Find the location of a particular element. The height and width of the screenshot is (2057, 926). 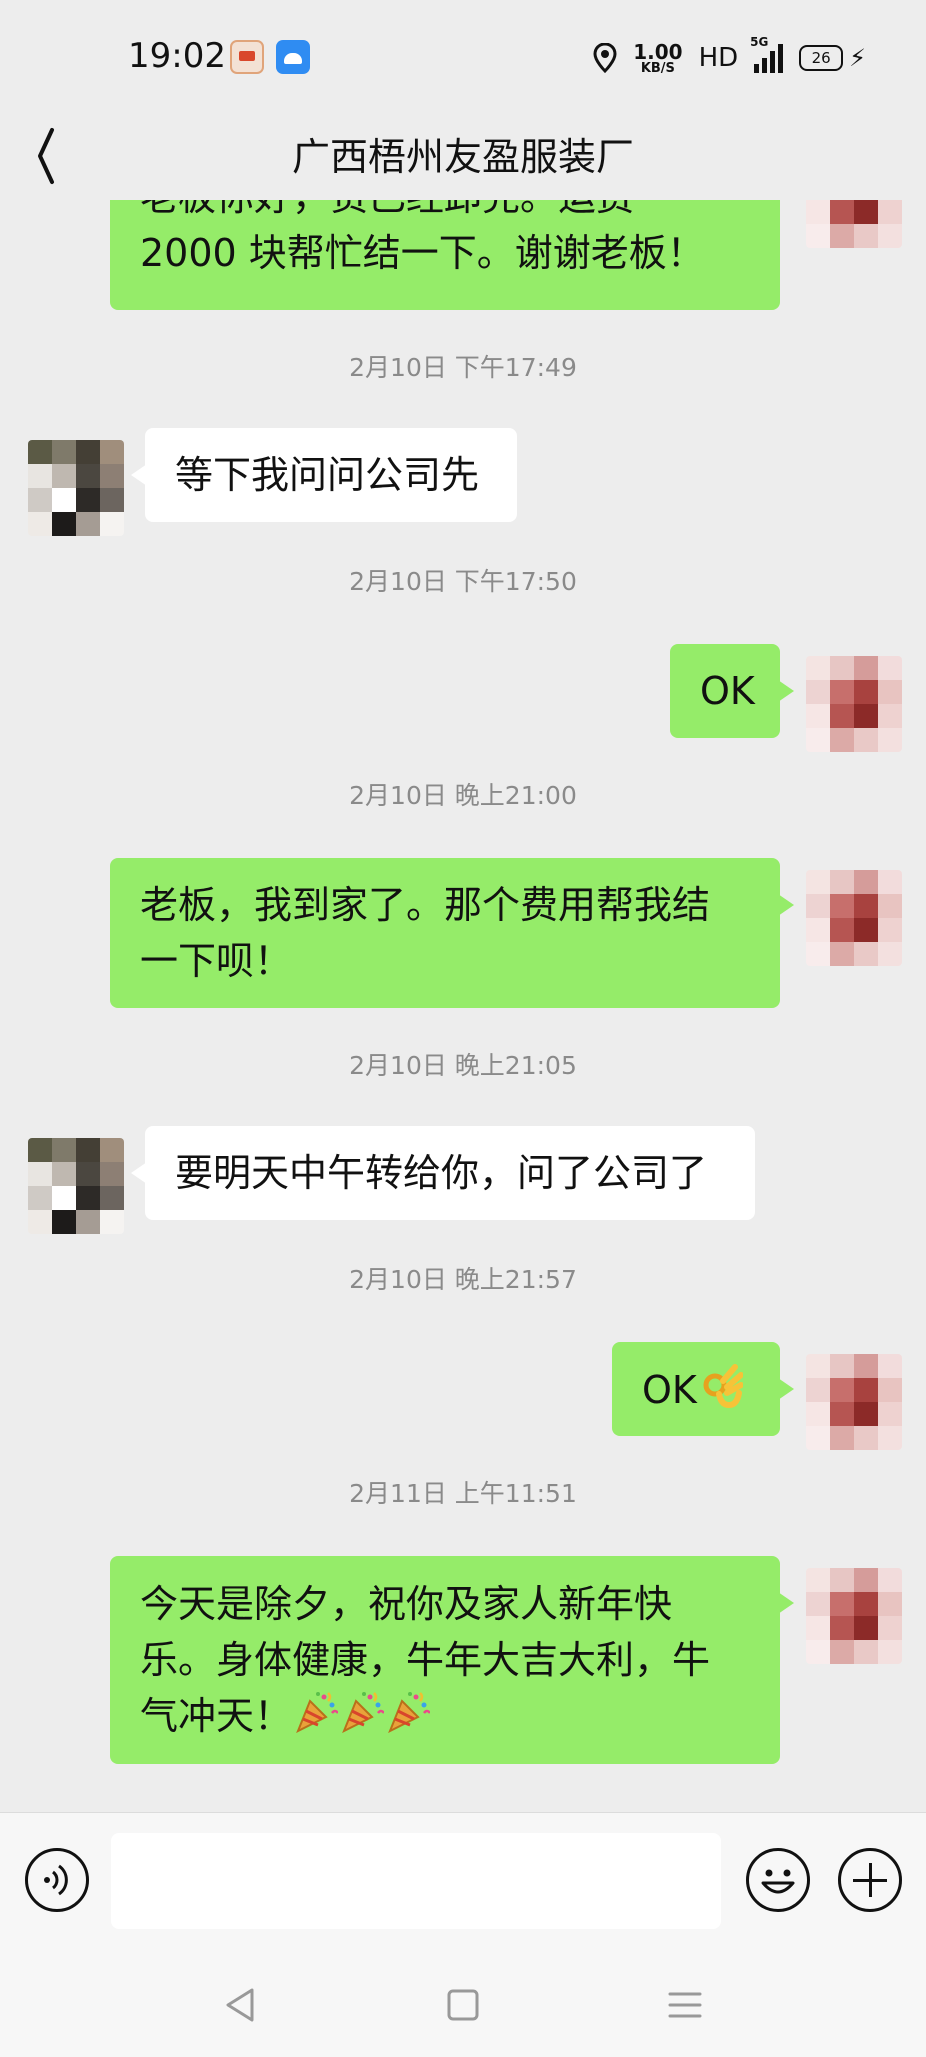

voice-icon is located at coordinates (56, 1880).